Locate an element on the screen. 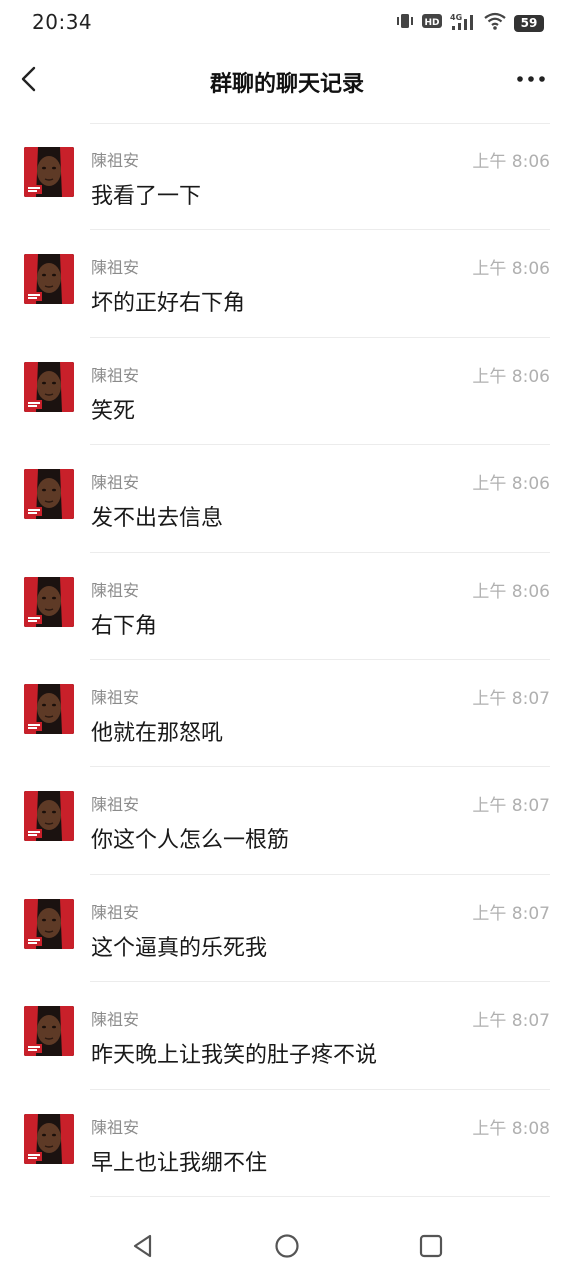  message-text: 这个逼真的乐死我 is located at coordinates (179, 948).